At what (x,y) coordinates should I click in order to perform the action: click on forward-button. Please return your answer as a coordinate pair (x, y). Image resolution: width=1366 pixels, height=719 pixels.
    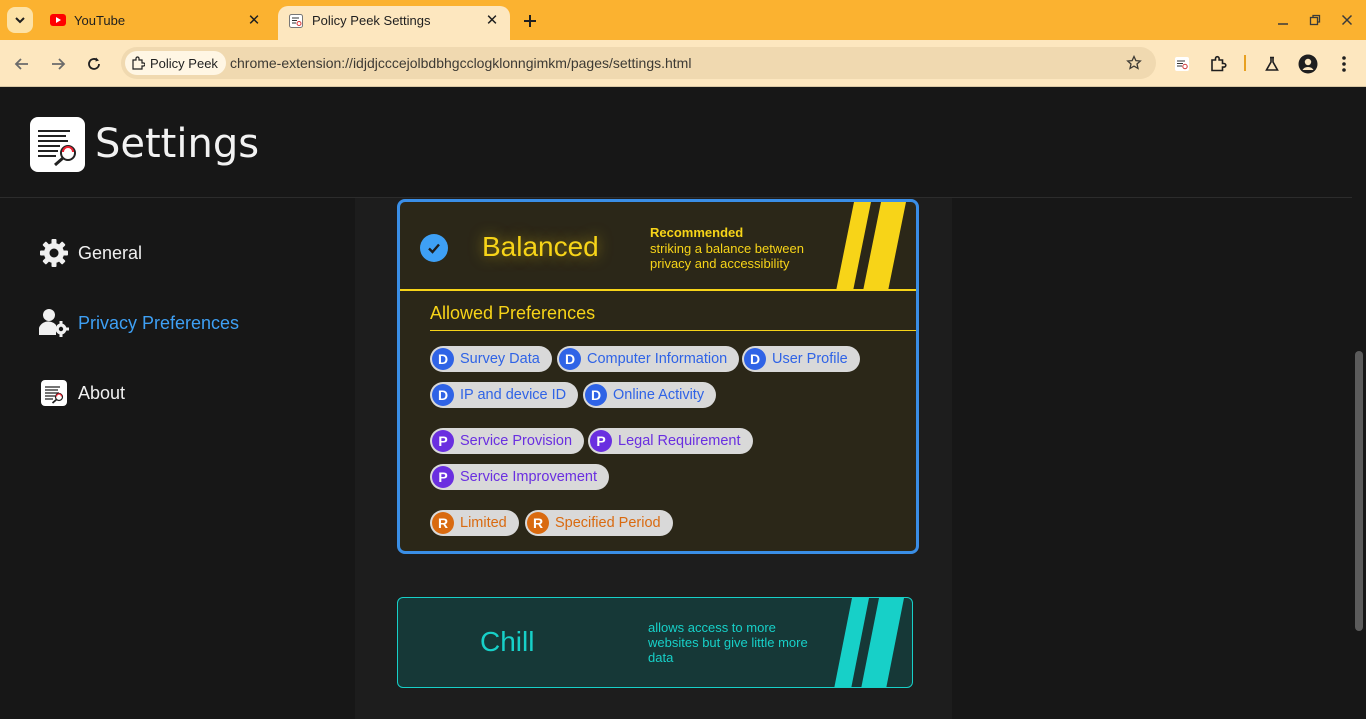
    Looking at the image, I should click on (58, 64).